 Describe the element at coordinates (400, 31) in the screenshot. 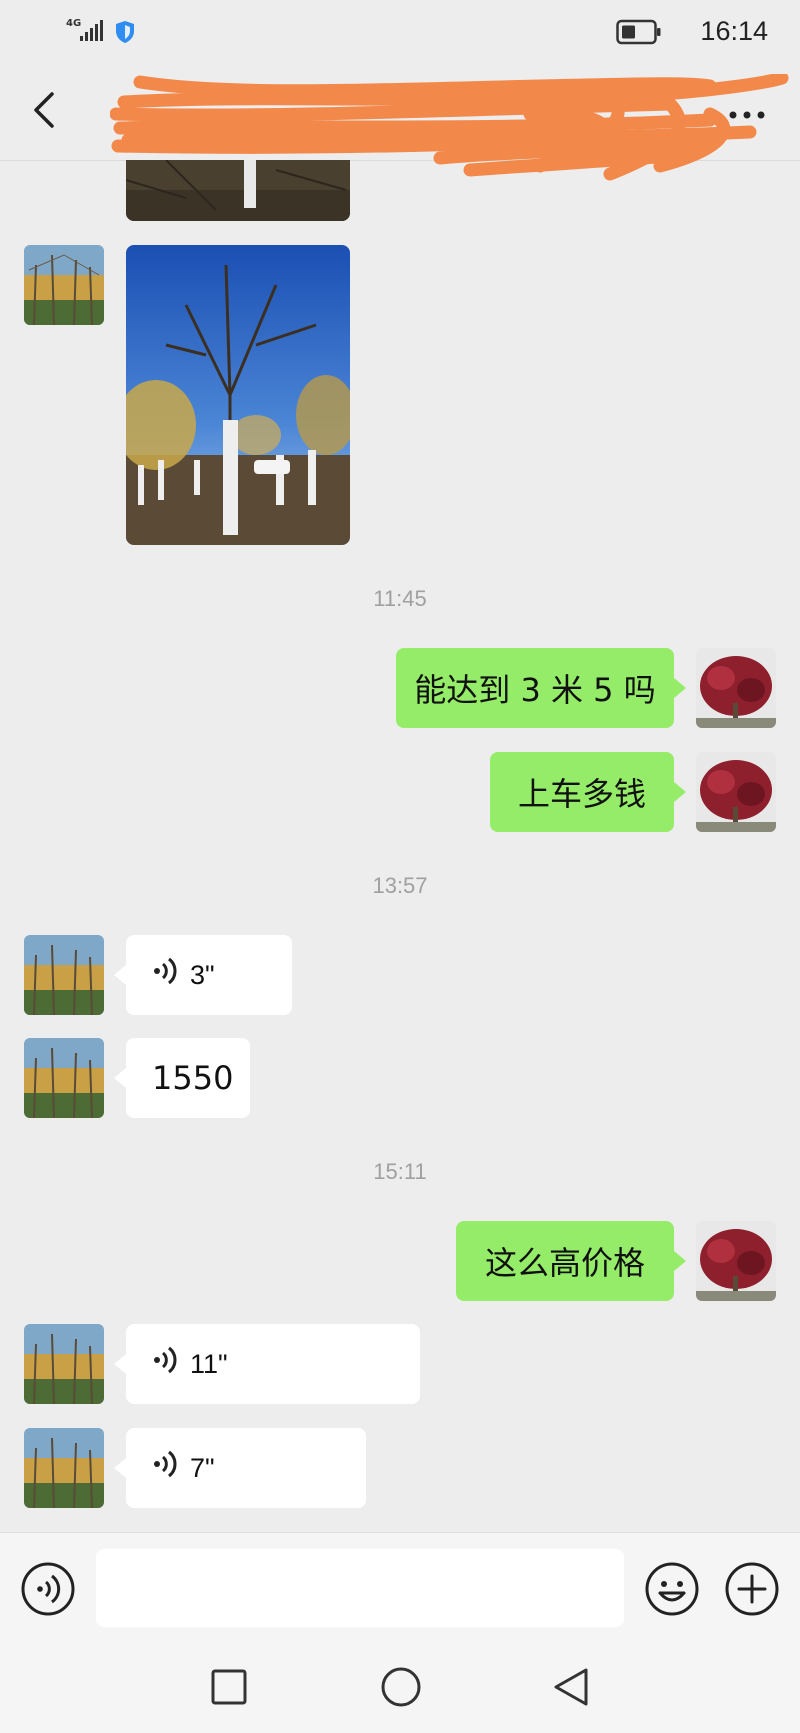

I see `status-bar: 4G 16:14` at that location.